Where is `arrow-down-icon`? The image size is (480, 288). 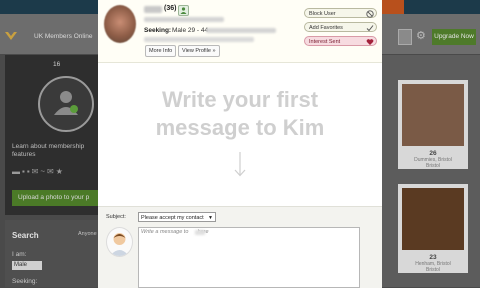
arrow-down-icon is located at coordinates (240, 164).